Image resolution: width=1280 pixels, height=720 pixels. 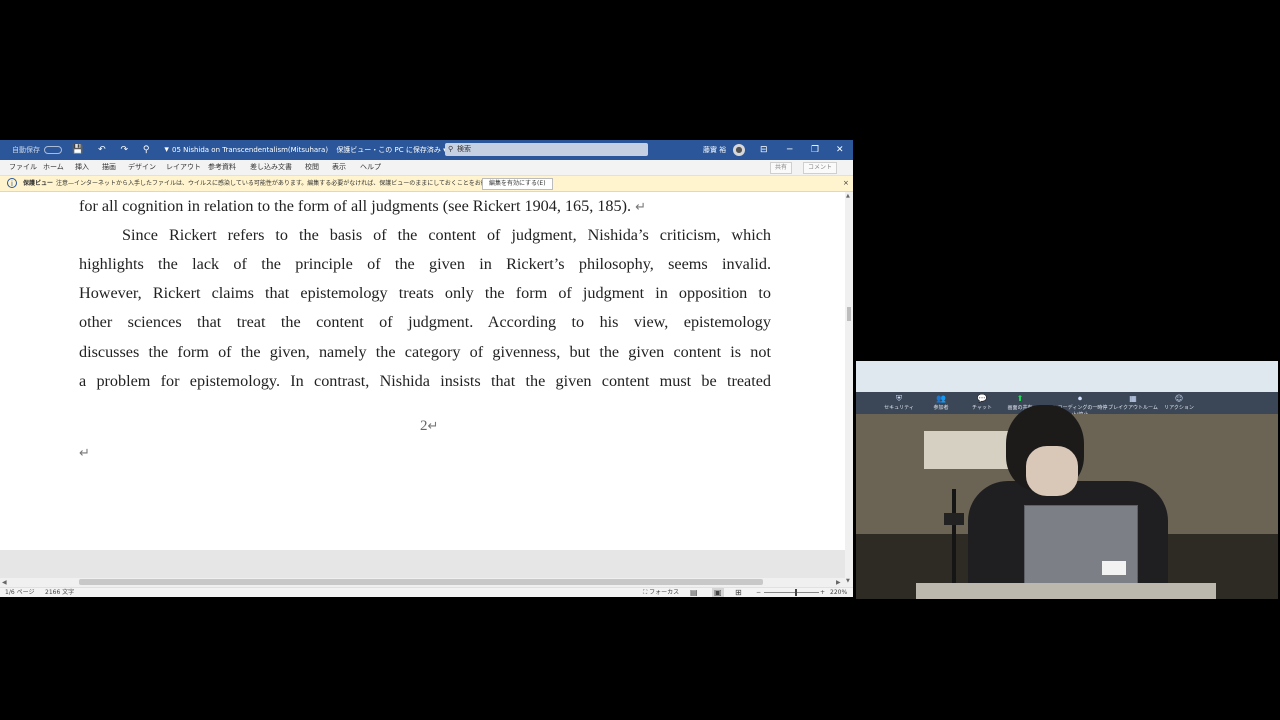 What do you see at coordinates (838, 582) in the screenshot?
I see `scroll-right-icon: ▶` at bounding box center [838, 582].